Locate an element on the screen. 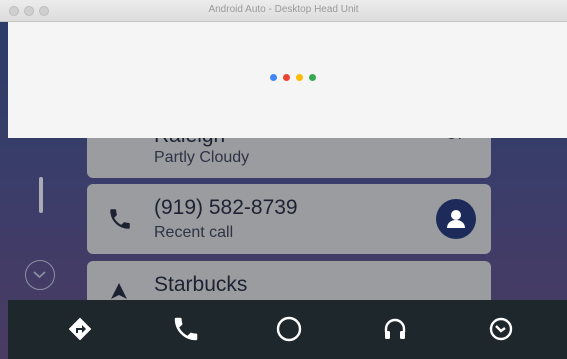 Image resolution: width=567 pixels, height=359 pixels. chevron-down-icon is located at coordinates (39, 275).